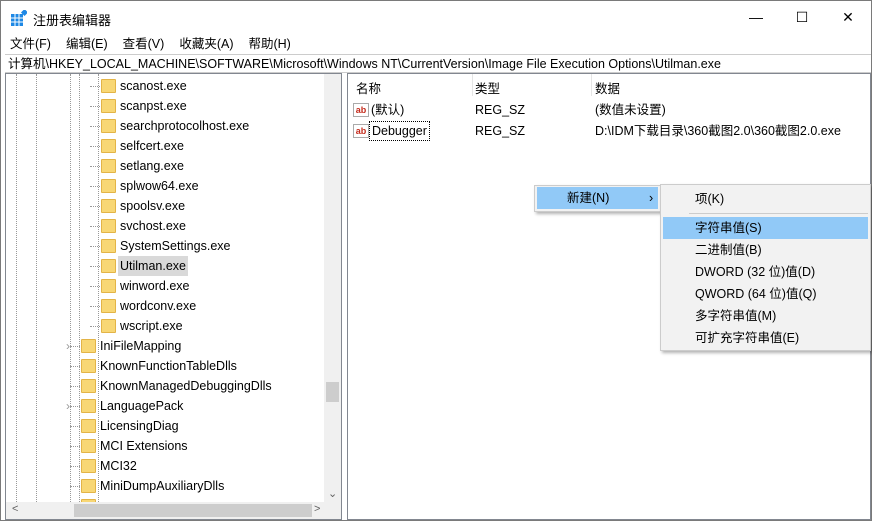 The height and width of the screenshot is (521, 872). I want to click on tree-item: › LanguagePack, so click(165, 406).